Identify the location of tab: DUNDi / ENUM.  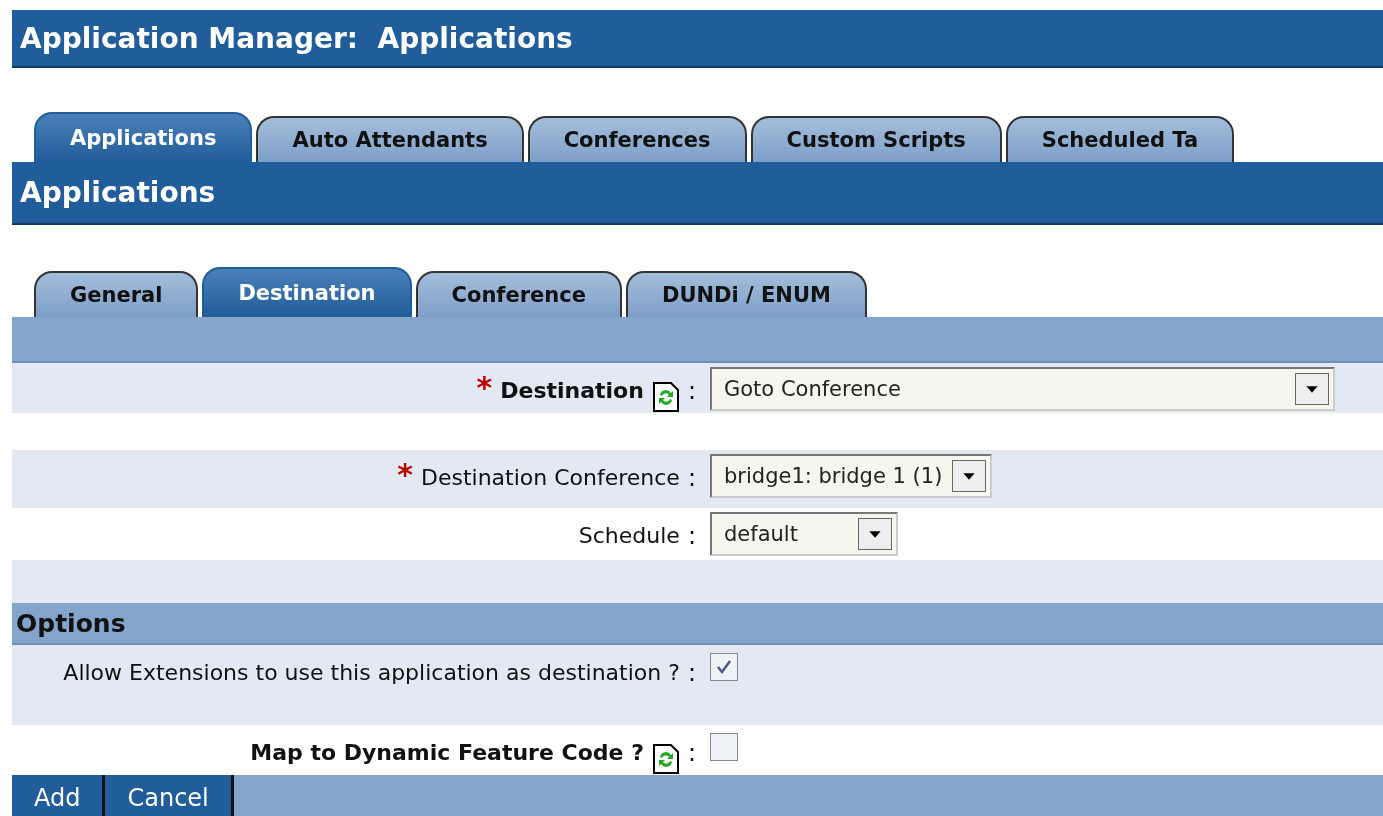
(746, 294).